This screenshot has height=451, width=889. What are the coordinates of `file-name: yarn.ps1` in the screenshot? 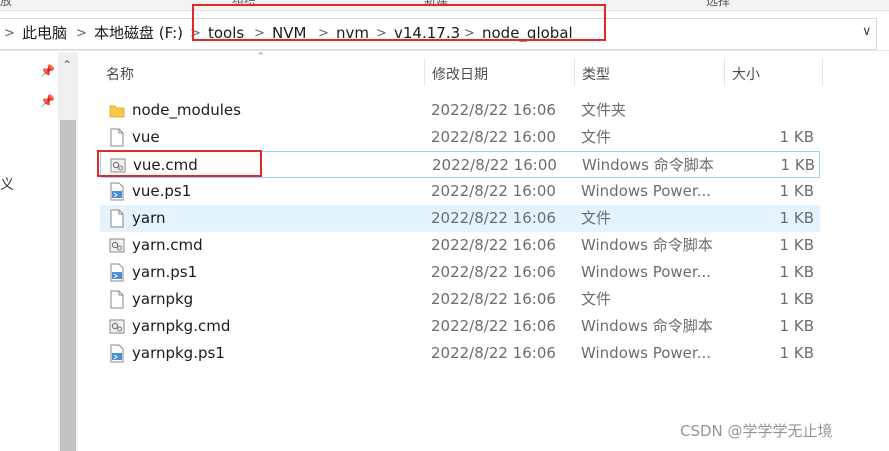 It's located at (165, 272).